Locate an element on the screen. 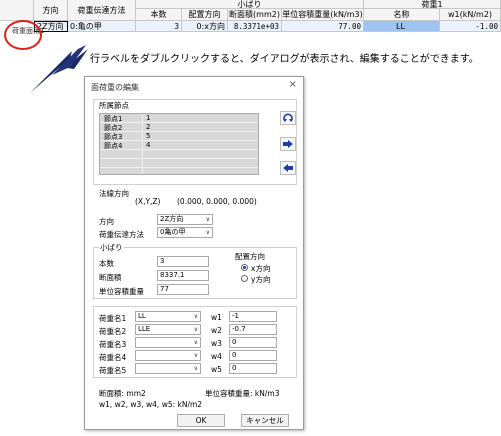 Image resolution: width=501 pixels, height=436 pixels. count-label: 本数 is located at coordinates (106, 263).